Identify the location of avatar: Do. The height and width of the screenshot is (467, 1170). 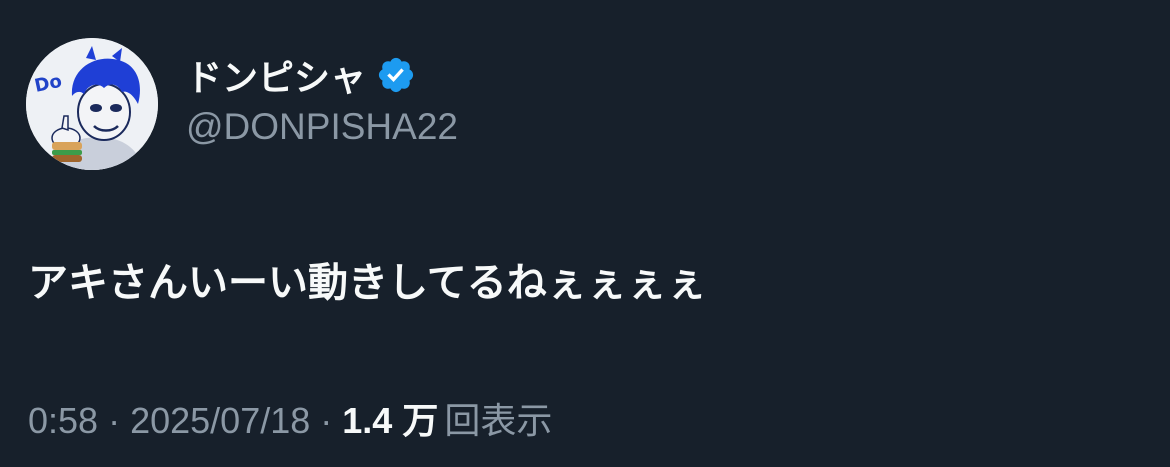
(92, 104).